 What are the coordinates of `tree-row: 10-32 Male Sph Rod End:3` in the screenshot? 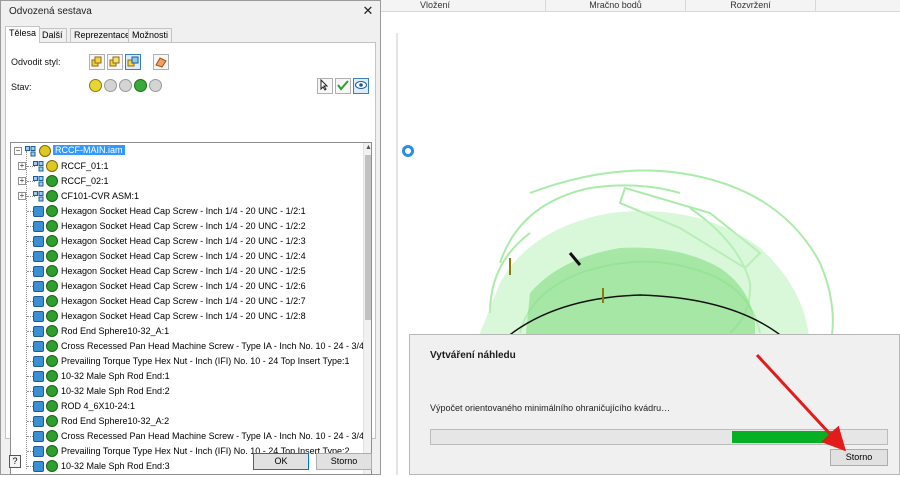 It's located at (187, 466).